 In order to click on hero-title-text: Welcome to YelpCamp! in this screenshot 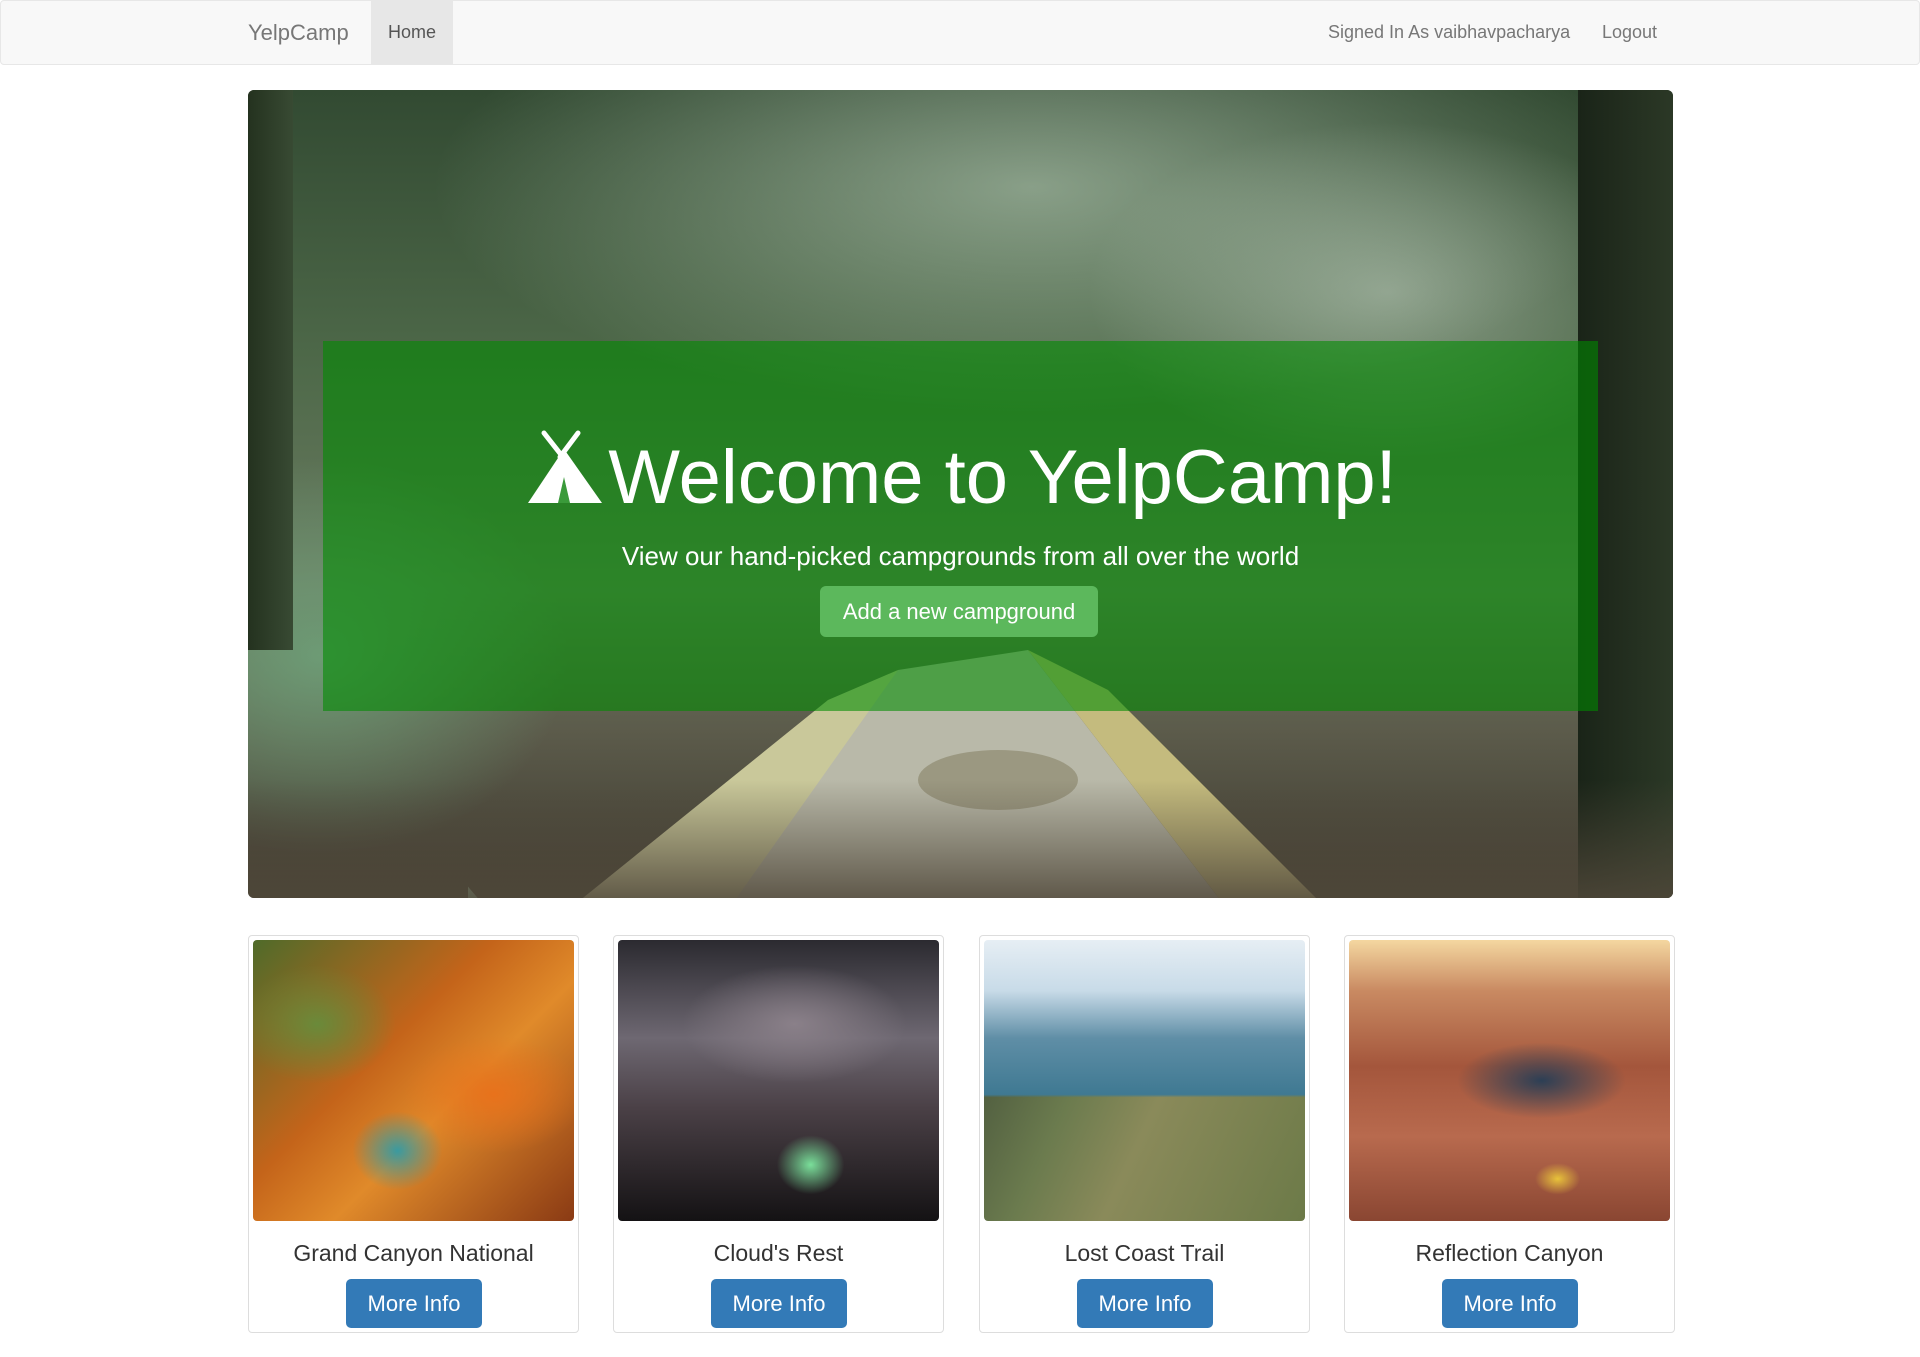, I will do `click(1002, 477)`.